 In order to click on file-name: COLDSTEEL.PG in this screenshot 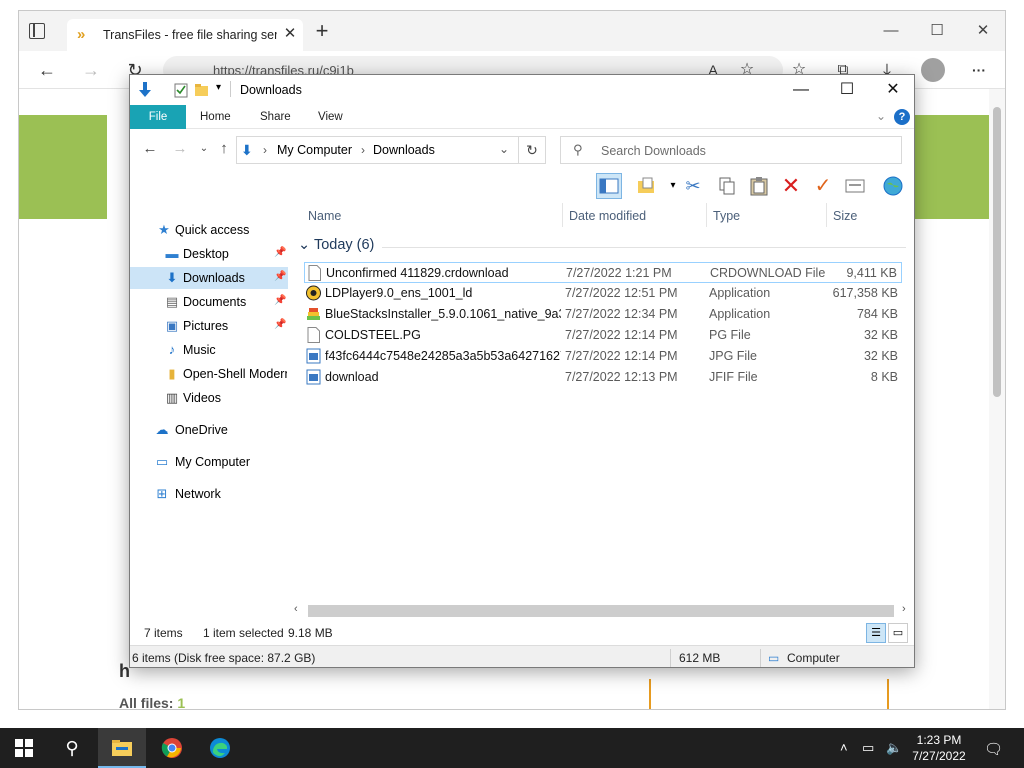, I will do `click(373, 335)`.